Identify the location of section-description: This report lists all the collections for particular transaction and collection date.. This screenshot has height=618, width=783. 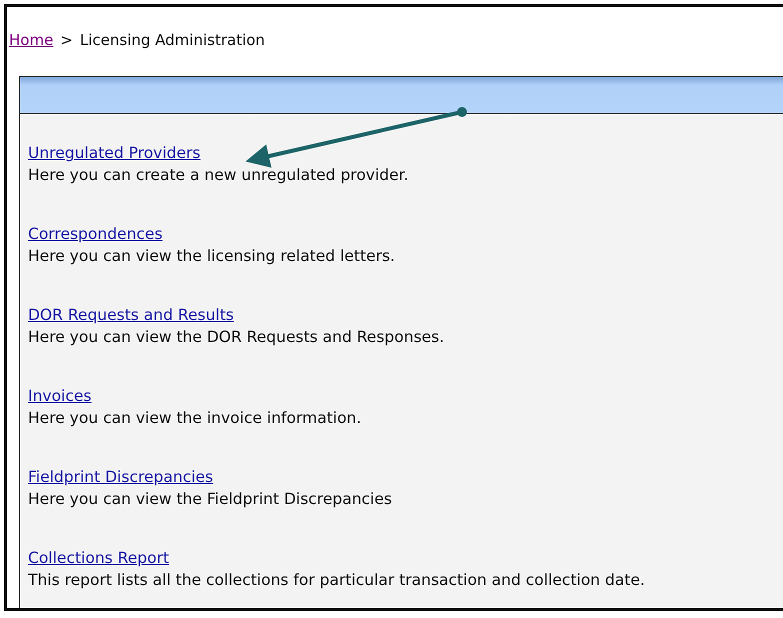
(337, 580).